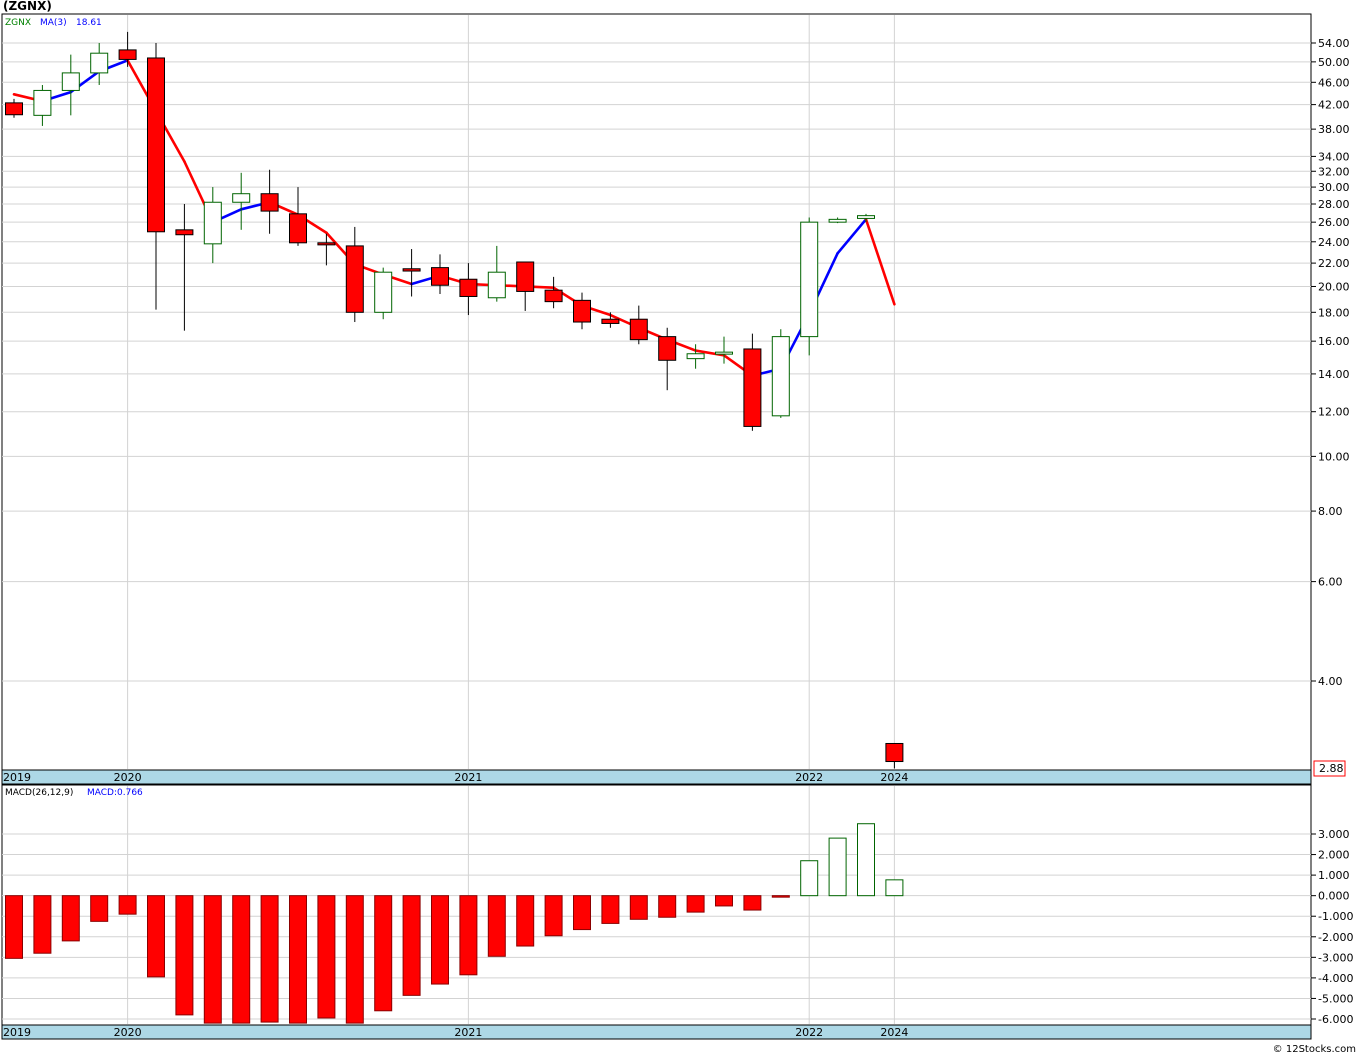 The height and width of the screenshot is (1056, 1360). What do you see at coordinates (39, 793) in the screenshot?
I see `macd-legend-title: MACD(26,12,9)` at bounding box center [39, 793].